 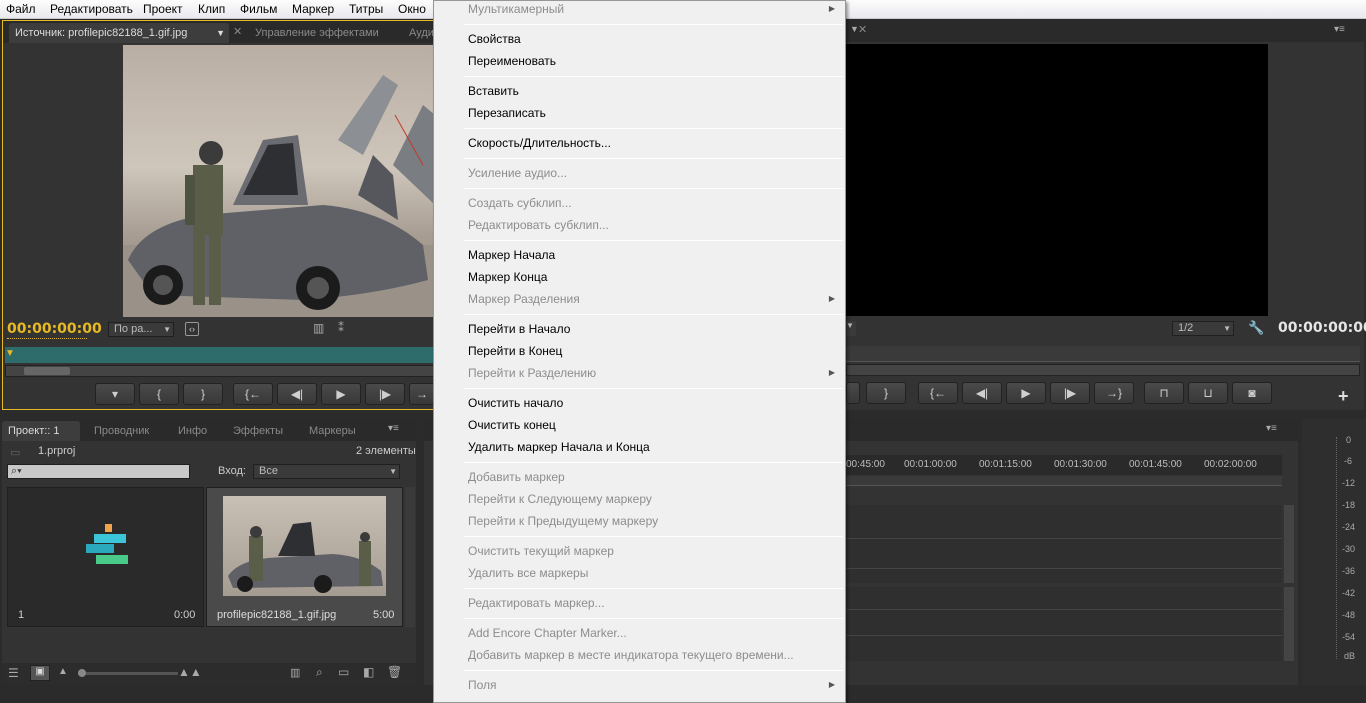 What do you see at coordinates (515, 403) in the screenshot?
I see `menu-item-clear-in: Очистить начало` at bounding box center [515, 403].